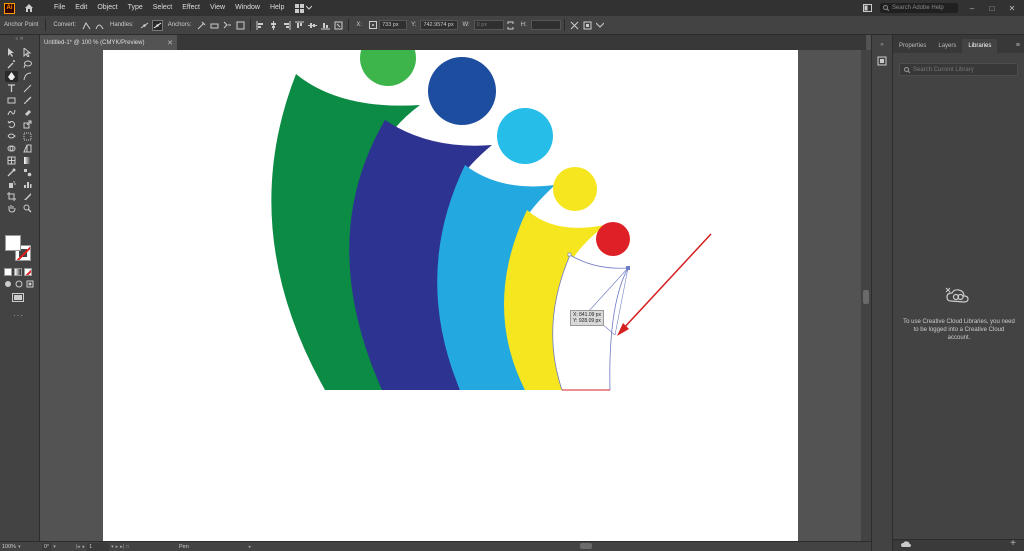 The height and width of the screenshot is (551, 1024). What do you see at coordinates (122, 547) in the screenshot?
I see `last-artboard-icon: ▸|` at bounding box center [122, 547].